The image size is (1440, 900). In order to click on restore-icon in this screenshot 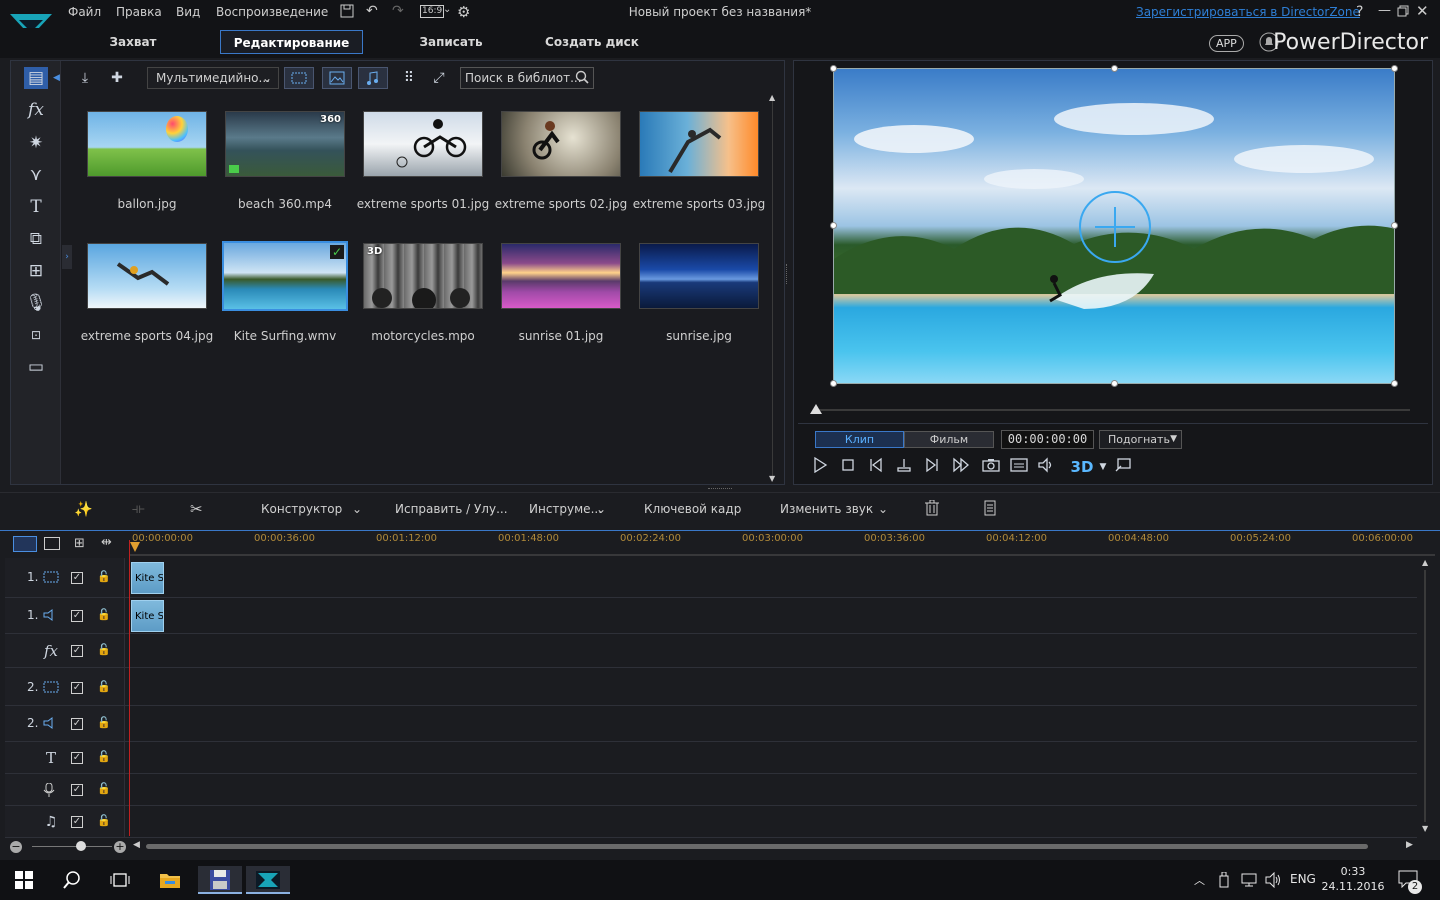, I will do `click(1403, 11)`.